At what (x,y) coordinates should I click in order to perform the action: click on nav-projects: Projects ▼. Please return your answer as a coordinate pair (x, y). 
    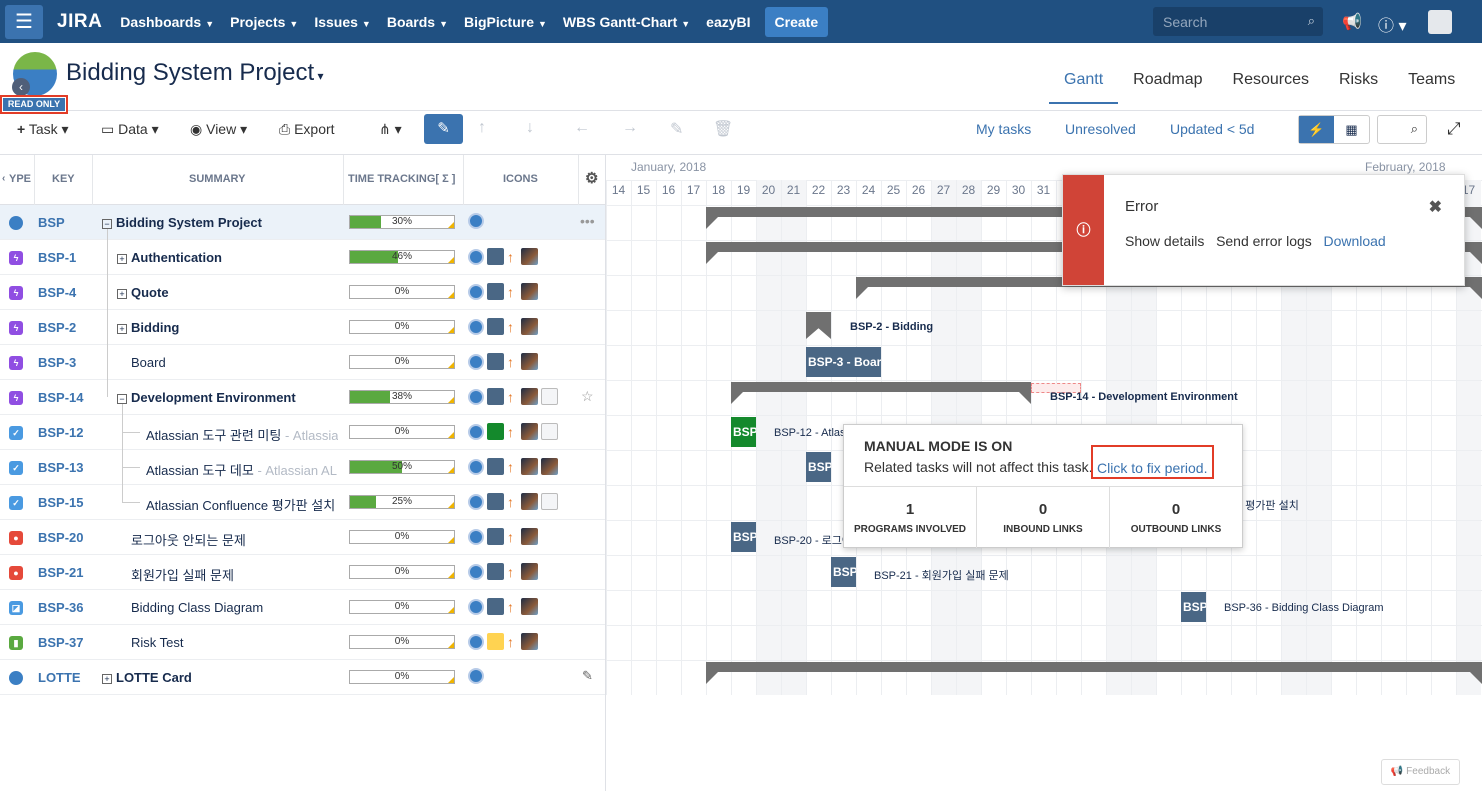
    Looking at the image, I should click on (264, 22).